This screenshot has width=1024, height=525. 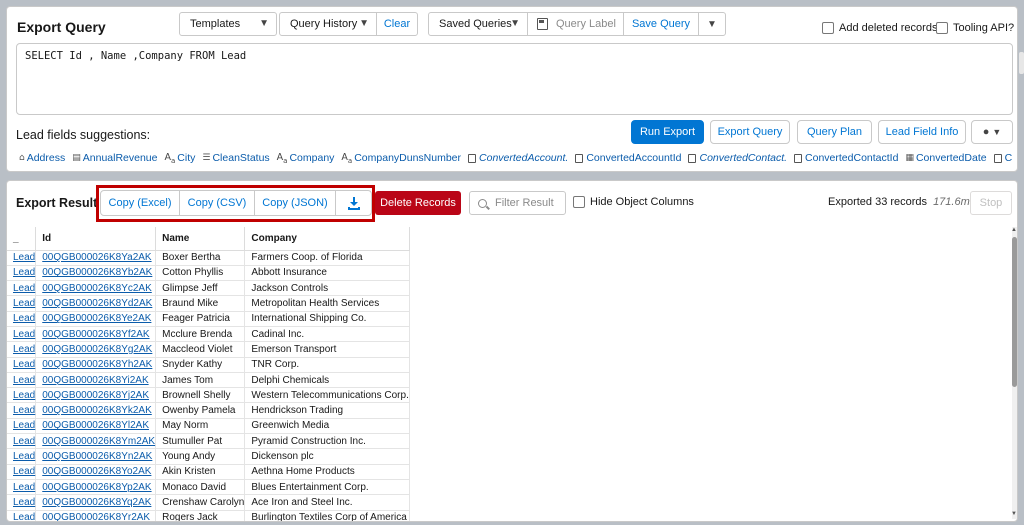 I want to click on field-suggestion: C, so click(x=1002, y=158).